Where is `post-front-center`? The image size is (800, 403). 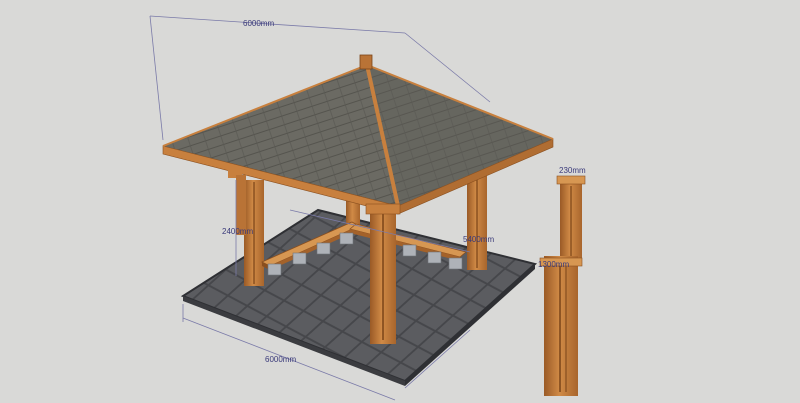 post-front-center is located at coordinates (383, 273).